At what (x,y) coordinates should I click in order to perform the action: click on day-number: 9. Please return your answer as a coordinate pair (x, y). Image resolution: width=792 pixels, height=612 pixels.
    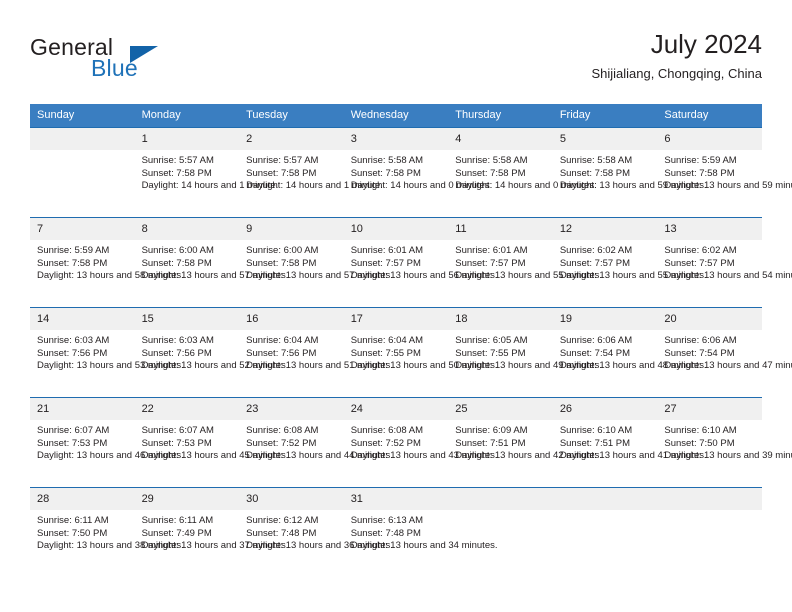
    Looking at the image, I should click on (291, 229).